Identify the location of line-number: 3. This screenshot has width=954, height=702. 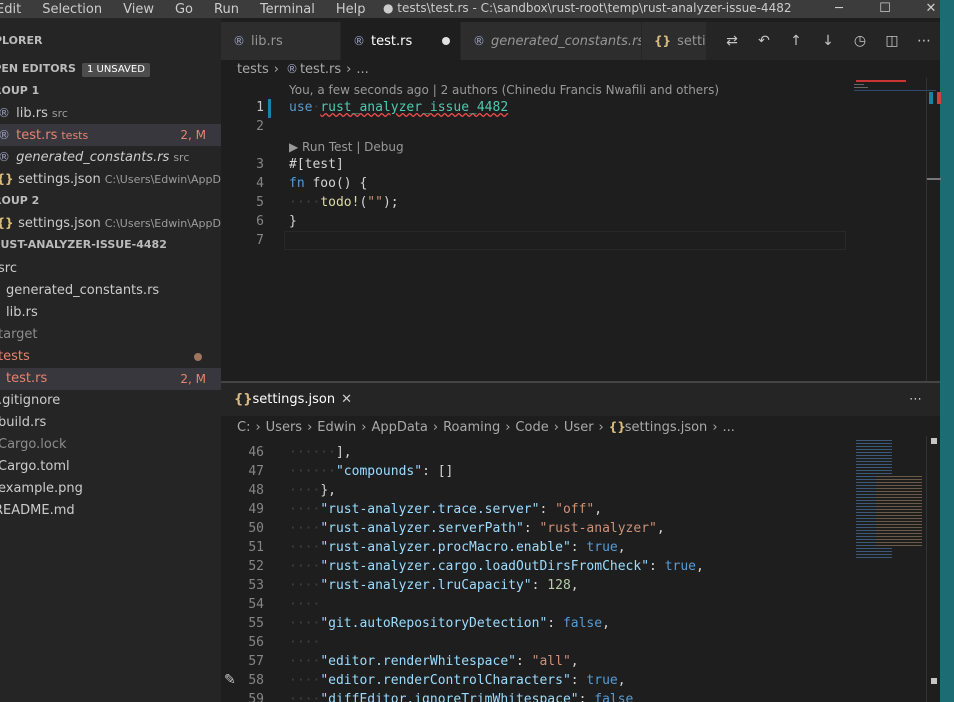
(260, 164).